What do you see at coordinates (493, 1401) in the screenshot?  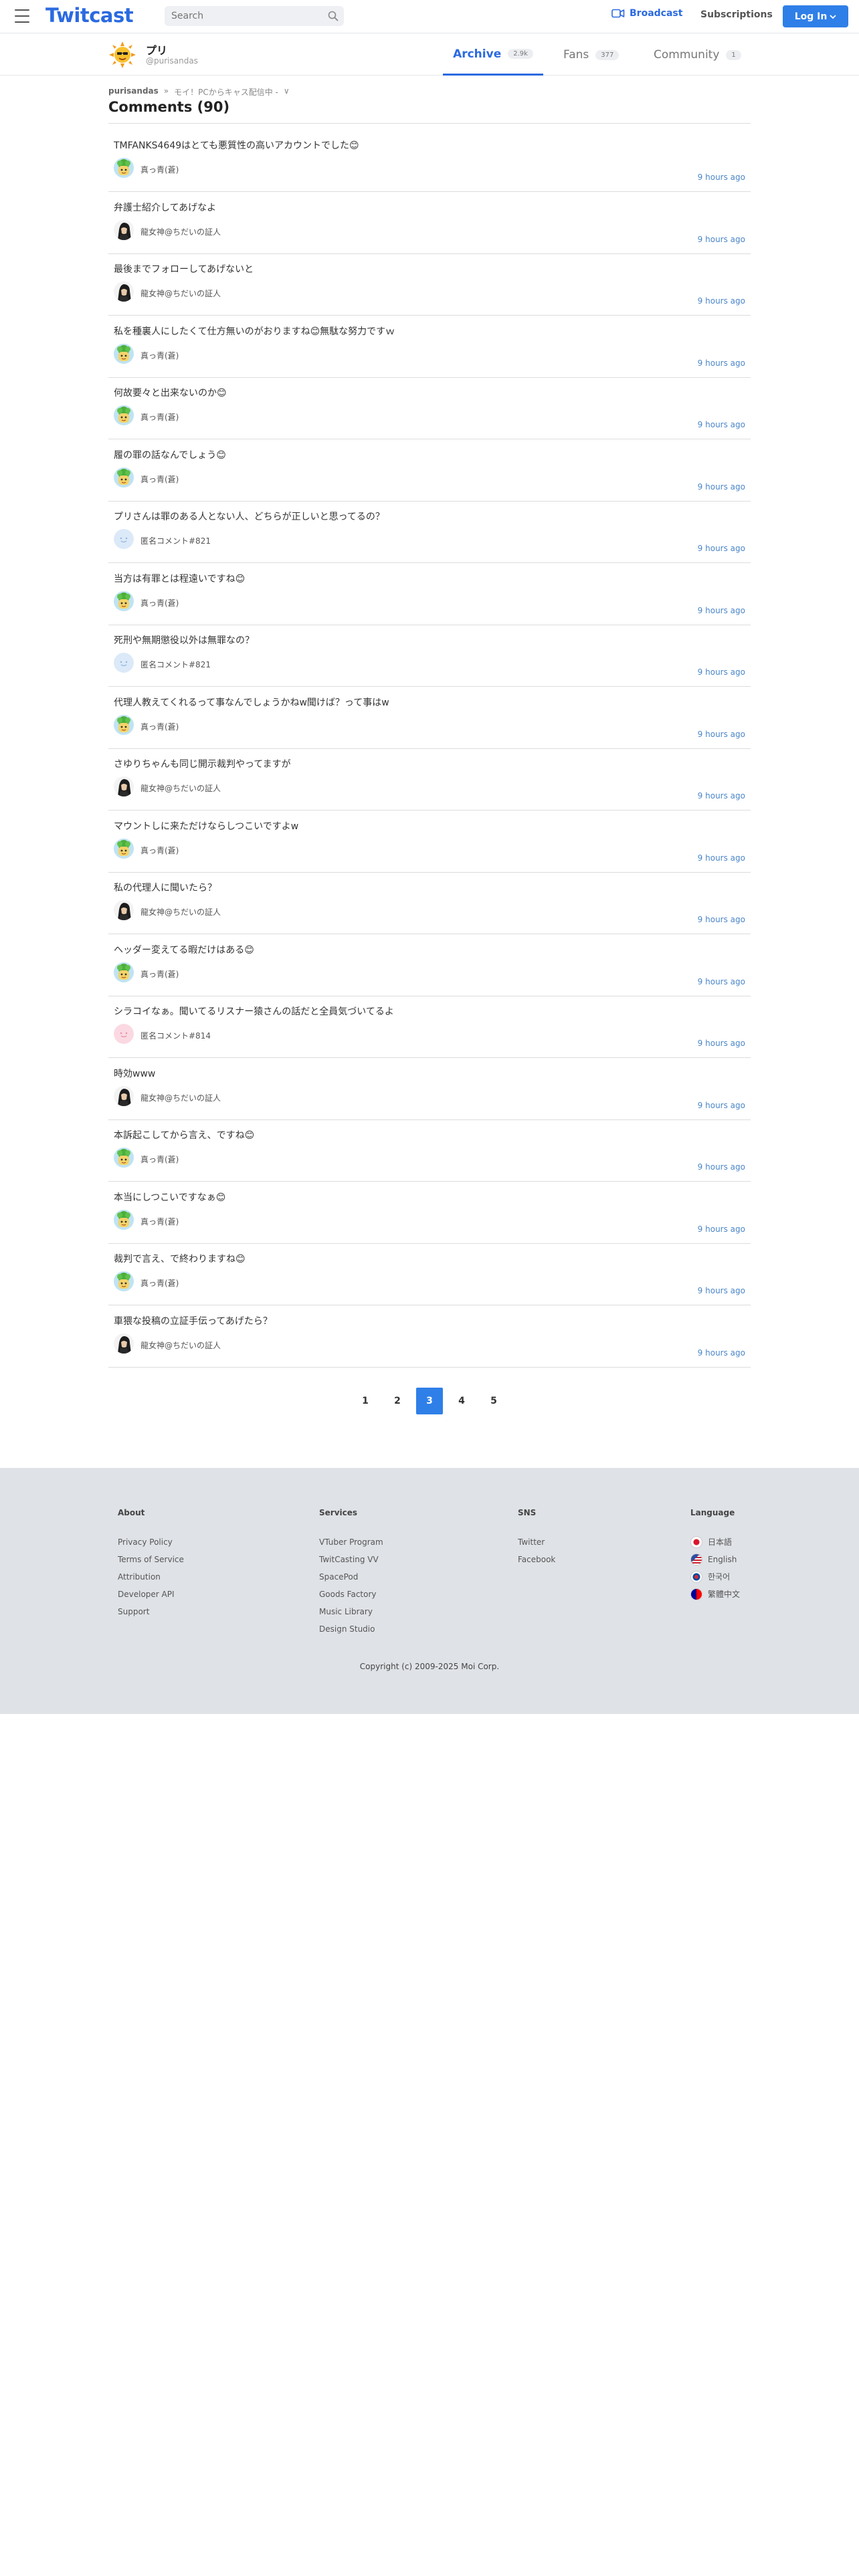 I see `page-button-5: 5` at bounding box center [493, 1401].